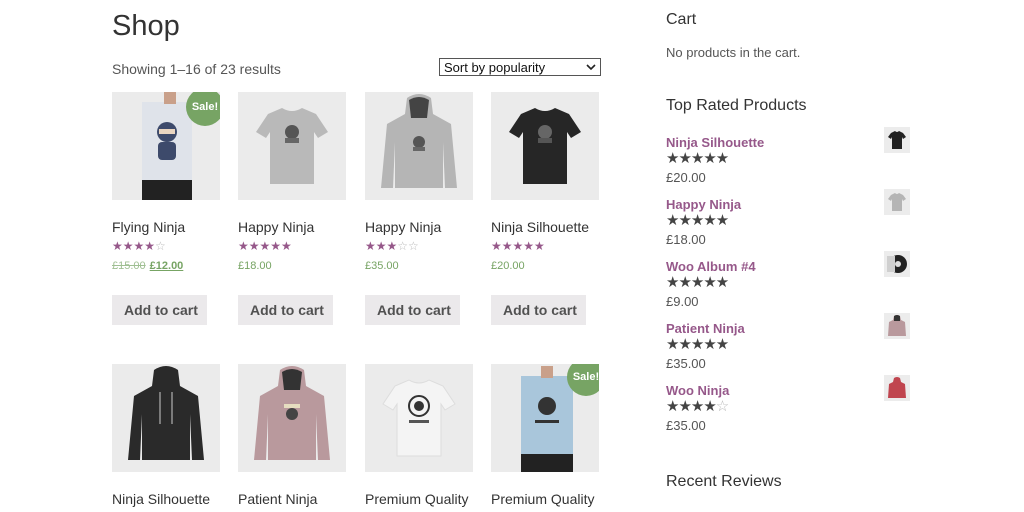 The width and height of the screenshot is (1024, 512). I want to click on recent-reviews-title: Recent Reviews, so click(724, 481).